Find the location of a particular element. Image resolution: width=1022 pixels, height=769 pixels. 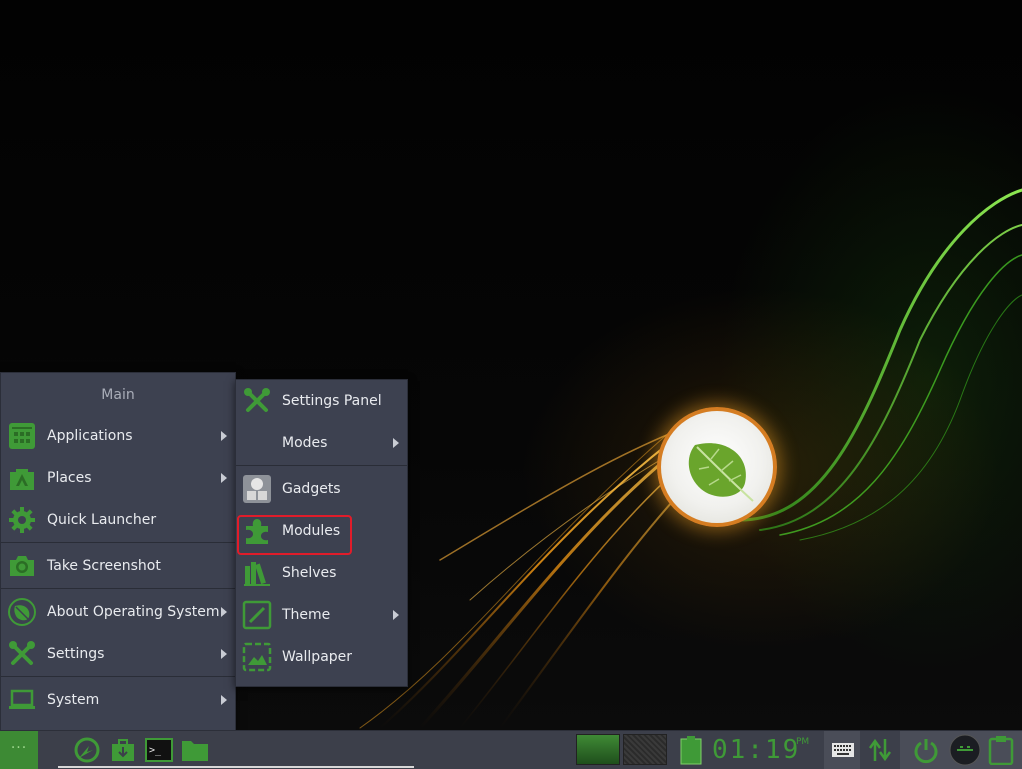

submenu-item-label: Gadgets is located at coordinates (311, 489).